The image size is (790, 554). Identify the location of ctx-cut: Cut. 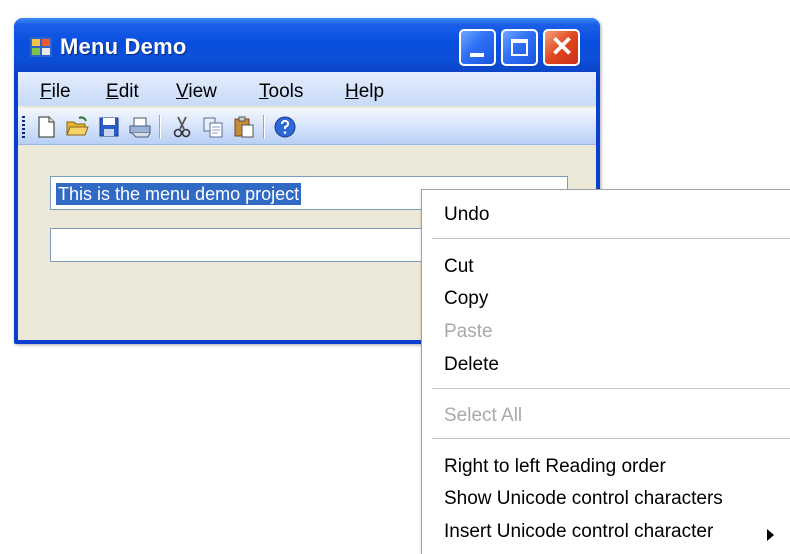
(459, 267).